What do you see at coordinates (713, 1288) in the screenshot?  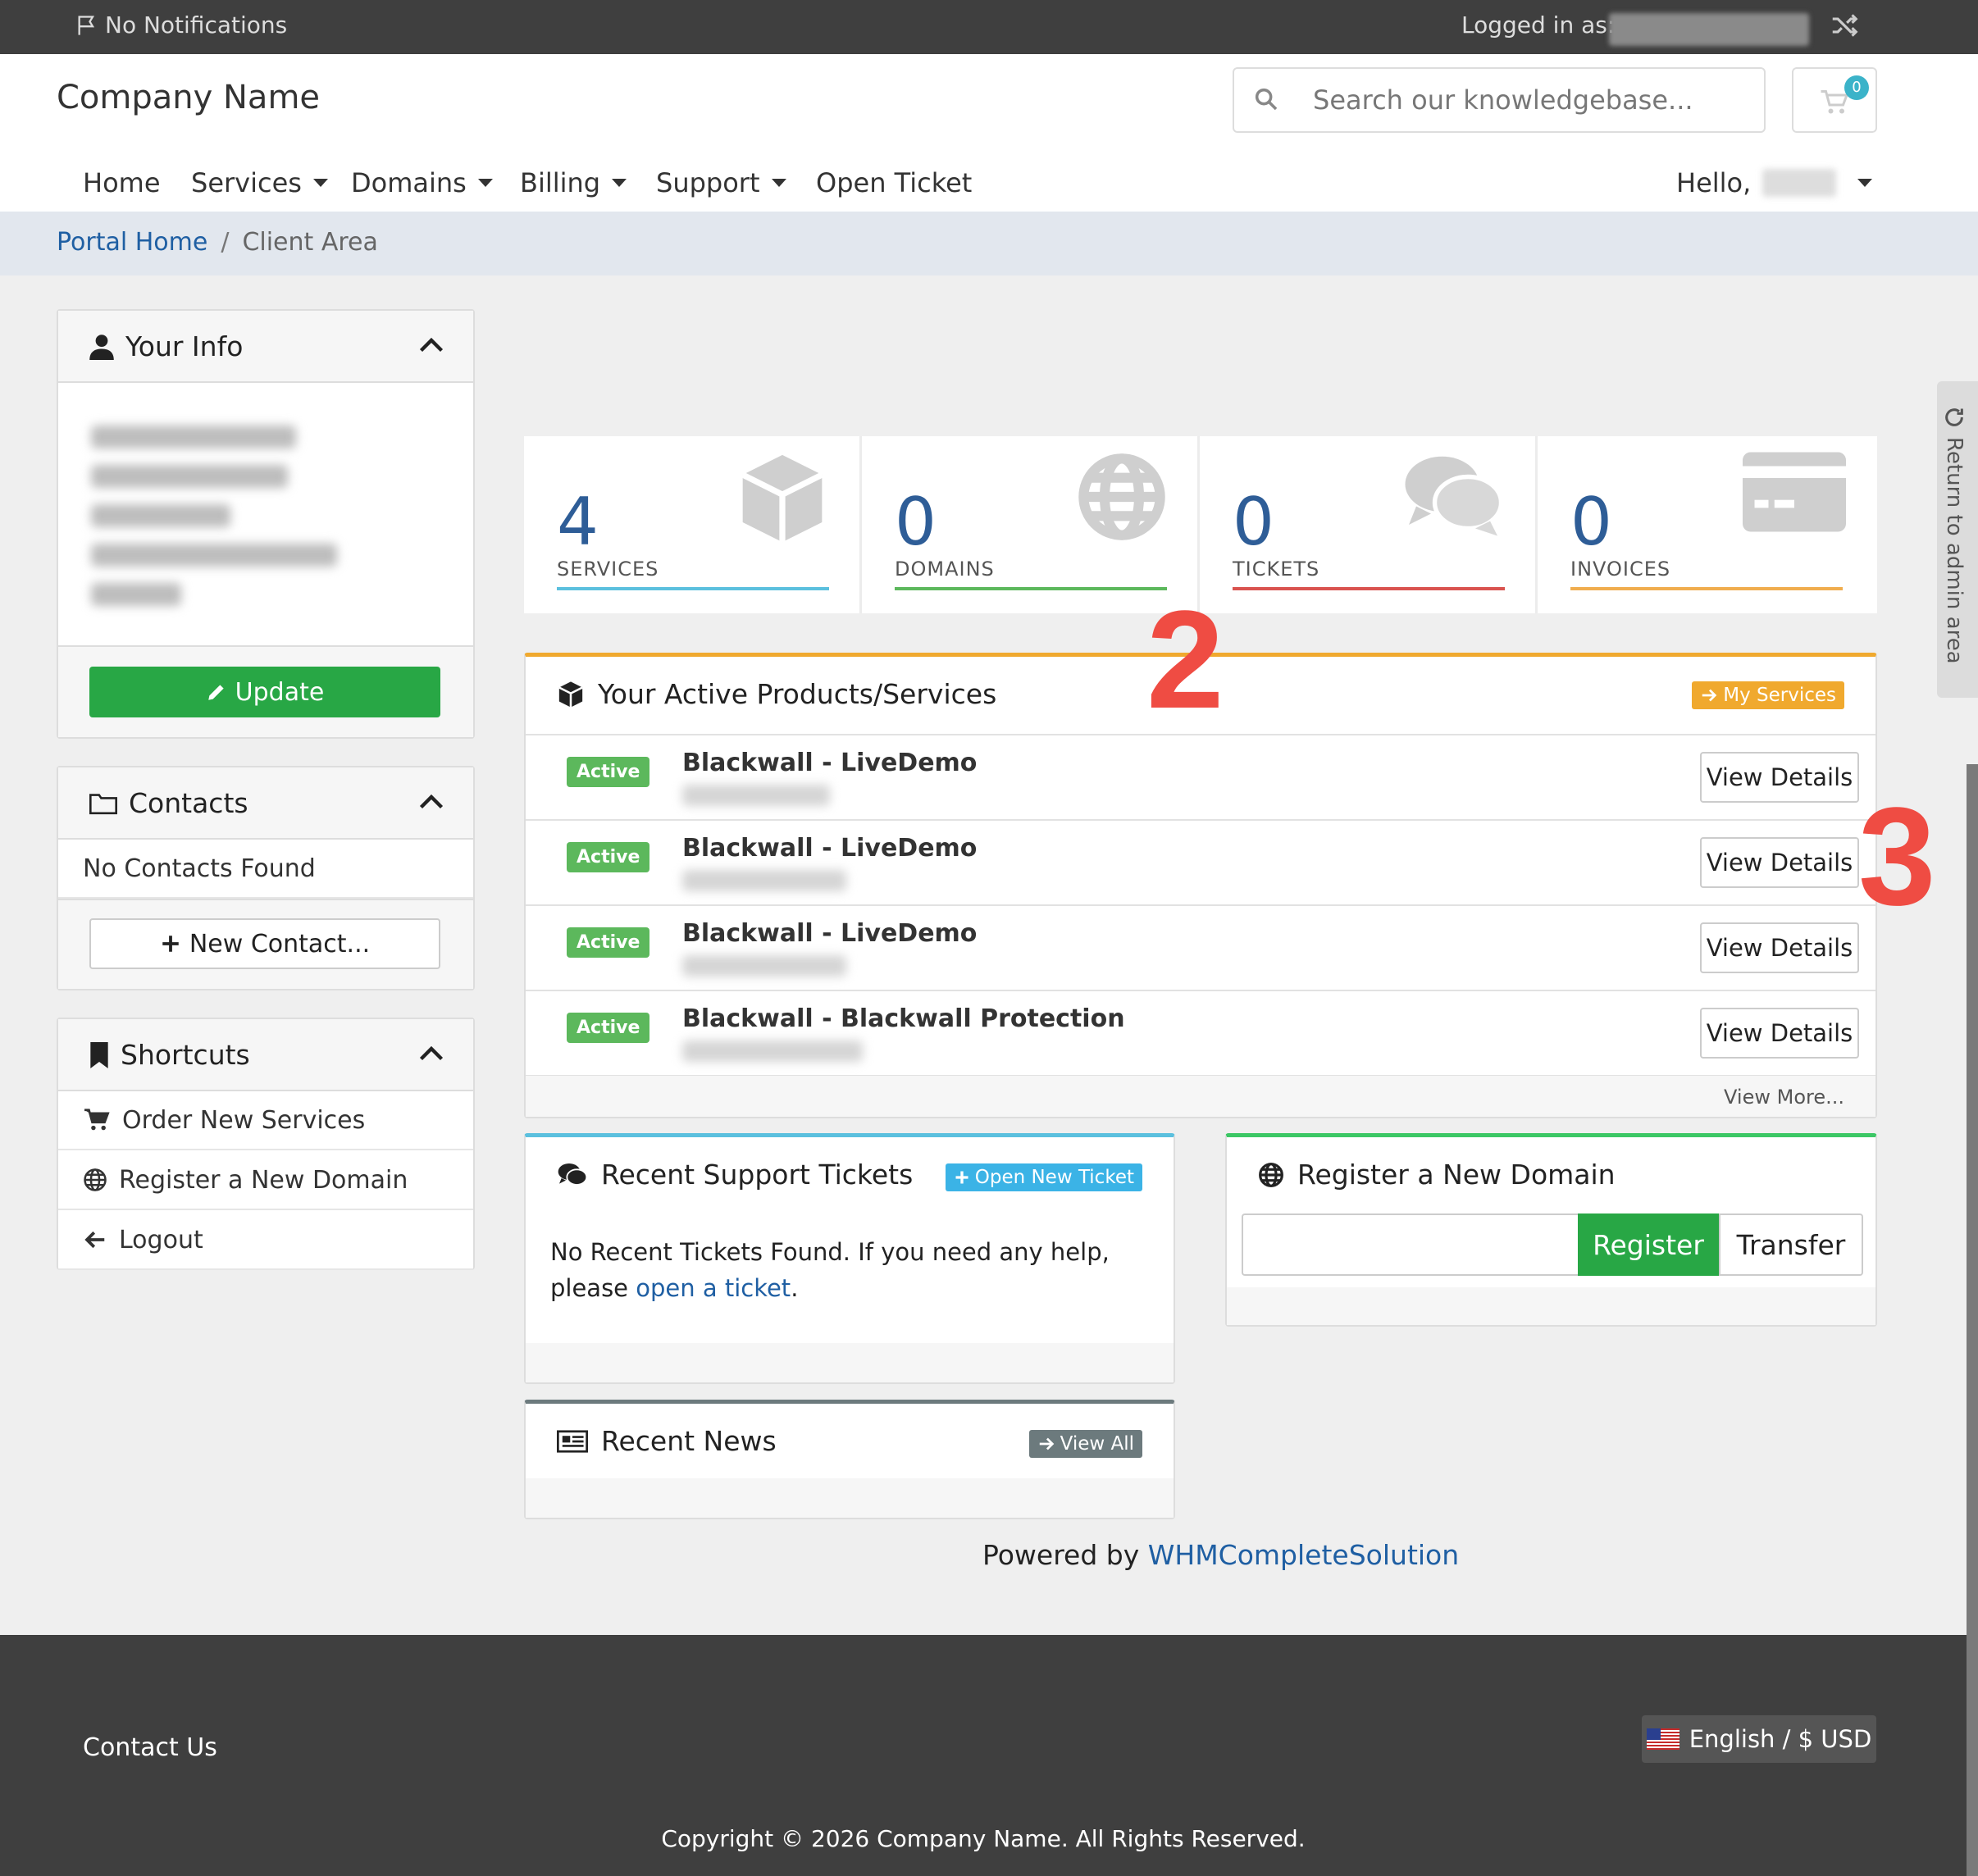 I see `open-ticket-link: open a ticket` at bounding box center [713, 1288].